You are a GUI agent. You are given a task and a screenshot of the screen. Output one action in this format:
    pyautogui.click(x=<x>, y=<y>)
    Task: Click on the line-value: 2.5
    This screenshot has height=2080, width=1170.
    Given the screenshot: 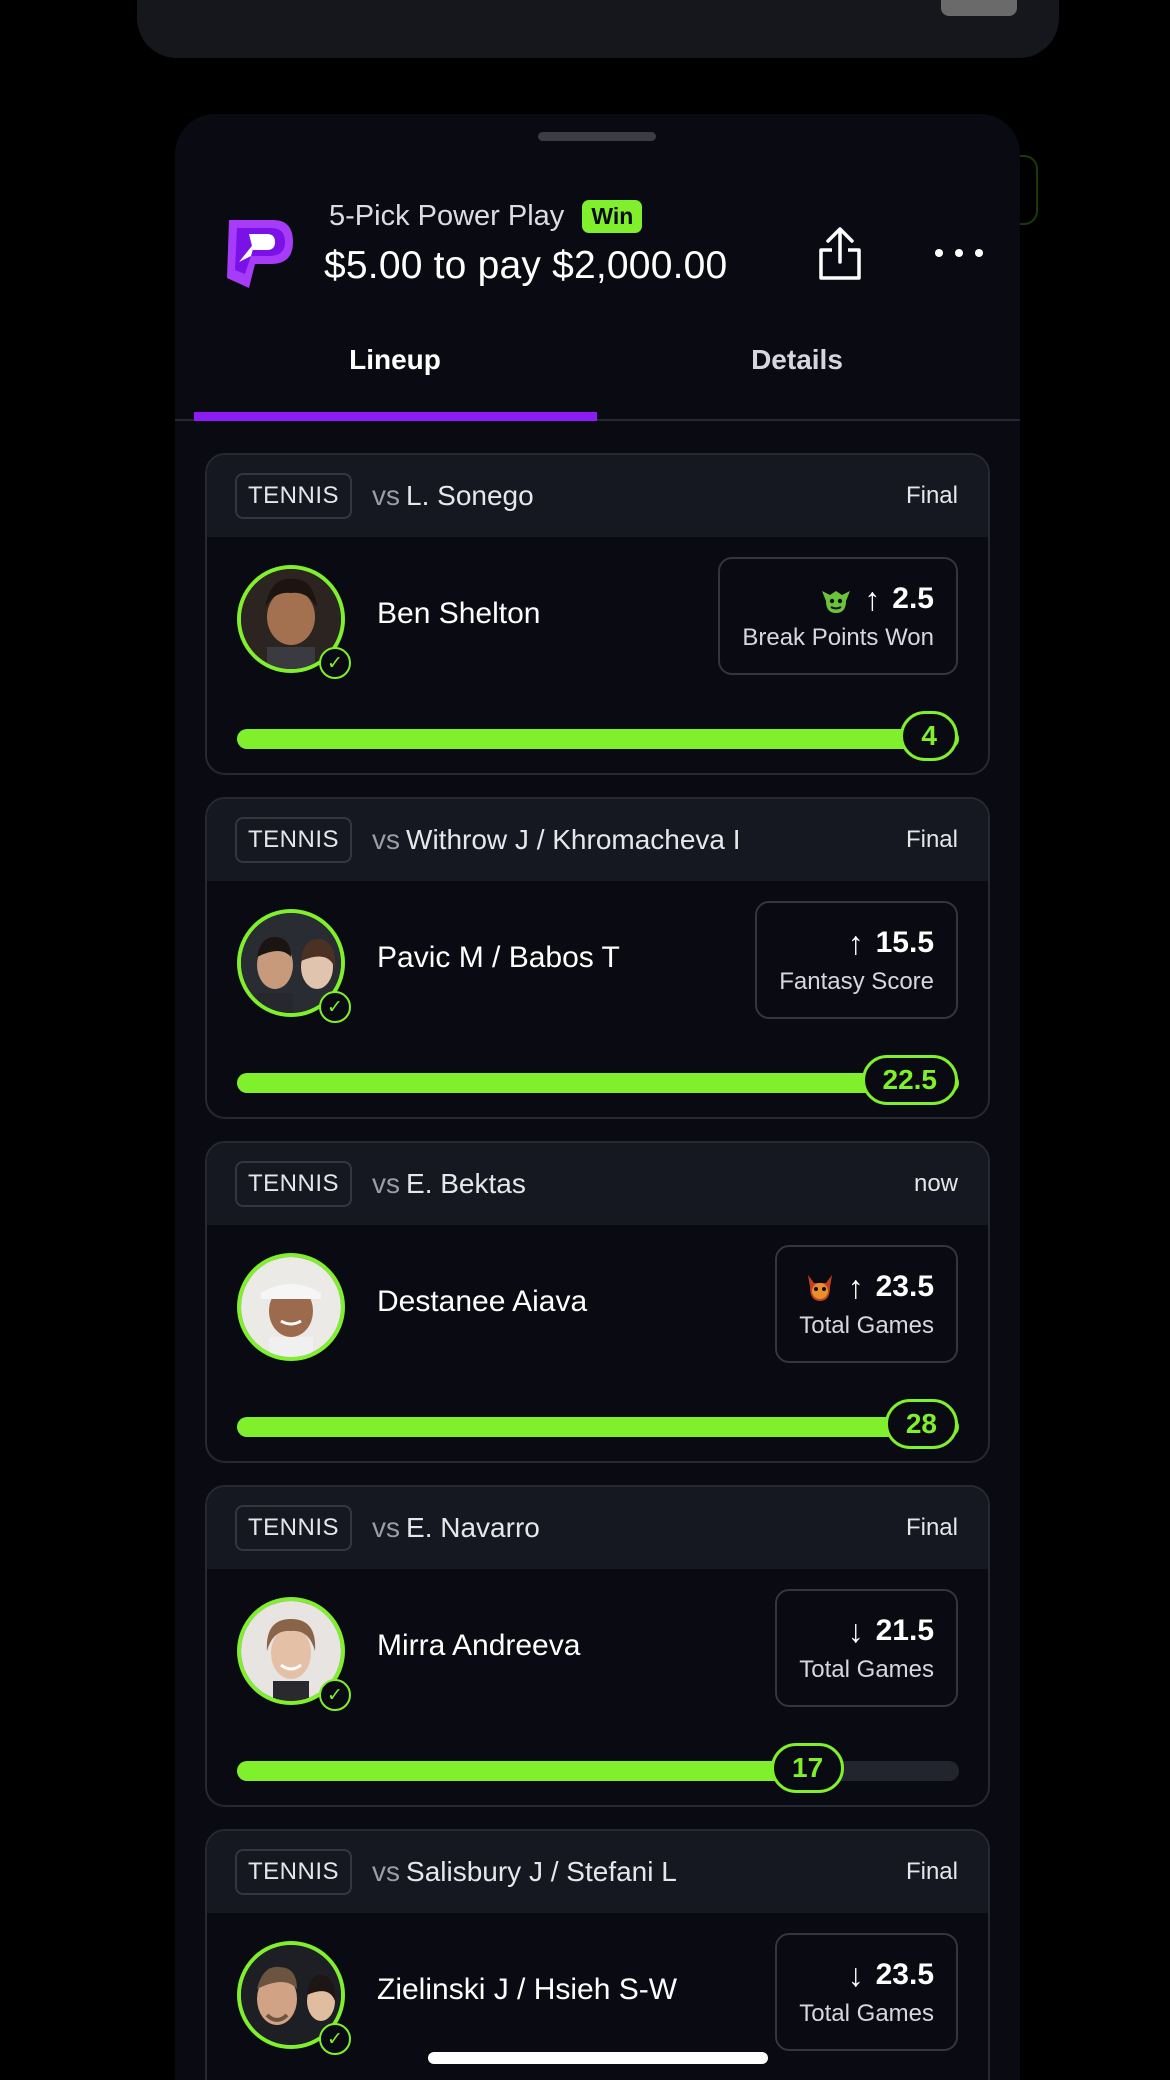 What is the action you would take?
    pyautogui.click(x=913, y=598)
    